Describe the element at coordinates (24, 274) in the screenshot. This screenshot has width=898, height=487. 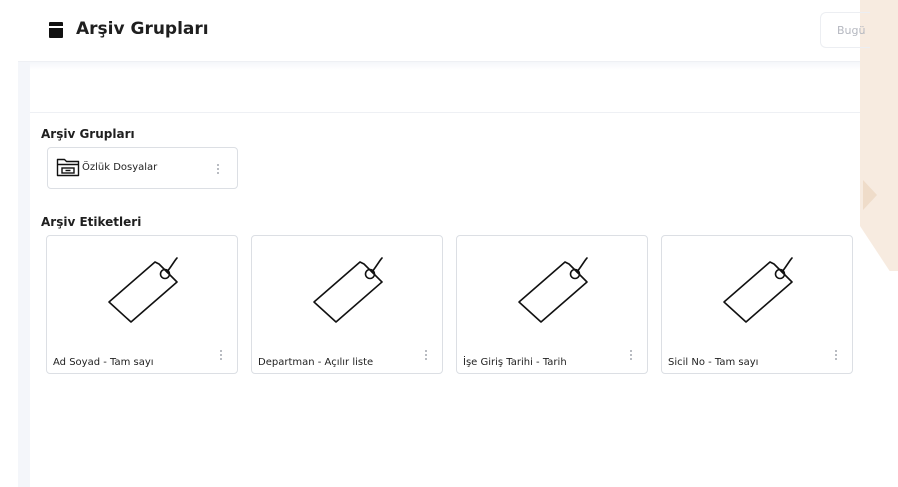
I see `left-gutter` at that location.